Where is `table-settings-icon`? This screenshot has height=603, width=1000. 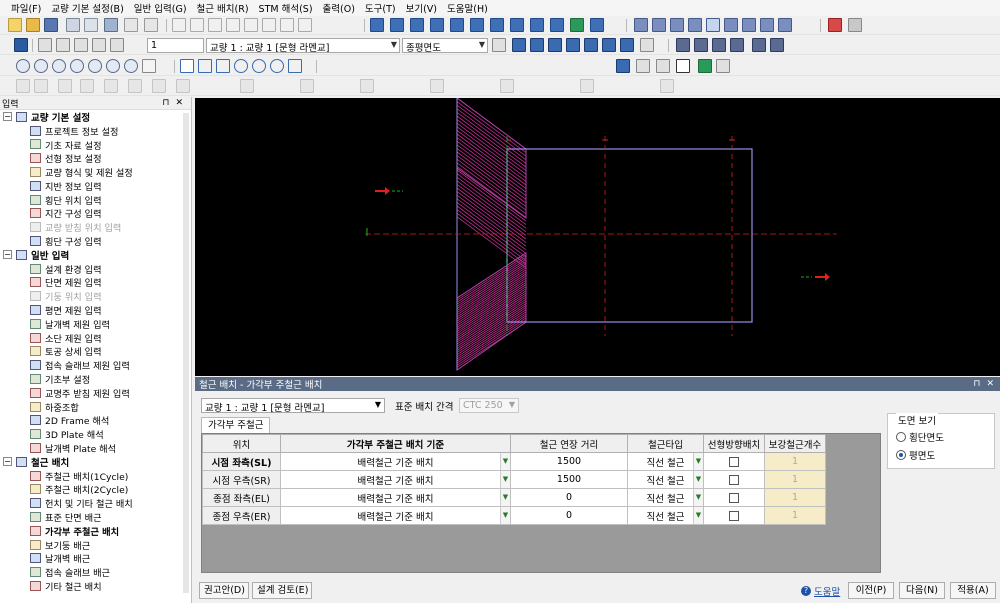 table-settings-icon is located at coordinates (499, 45).